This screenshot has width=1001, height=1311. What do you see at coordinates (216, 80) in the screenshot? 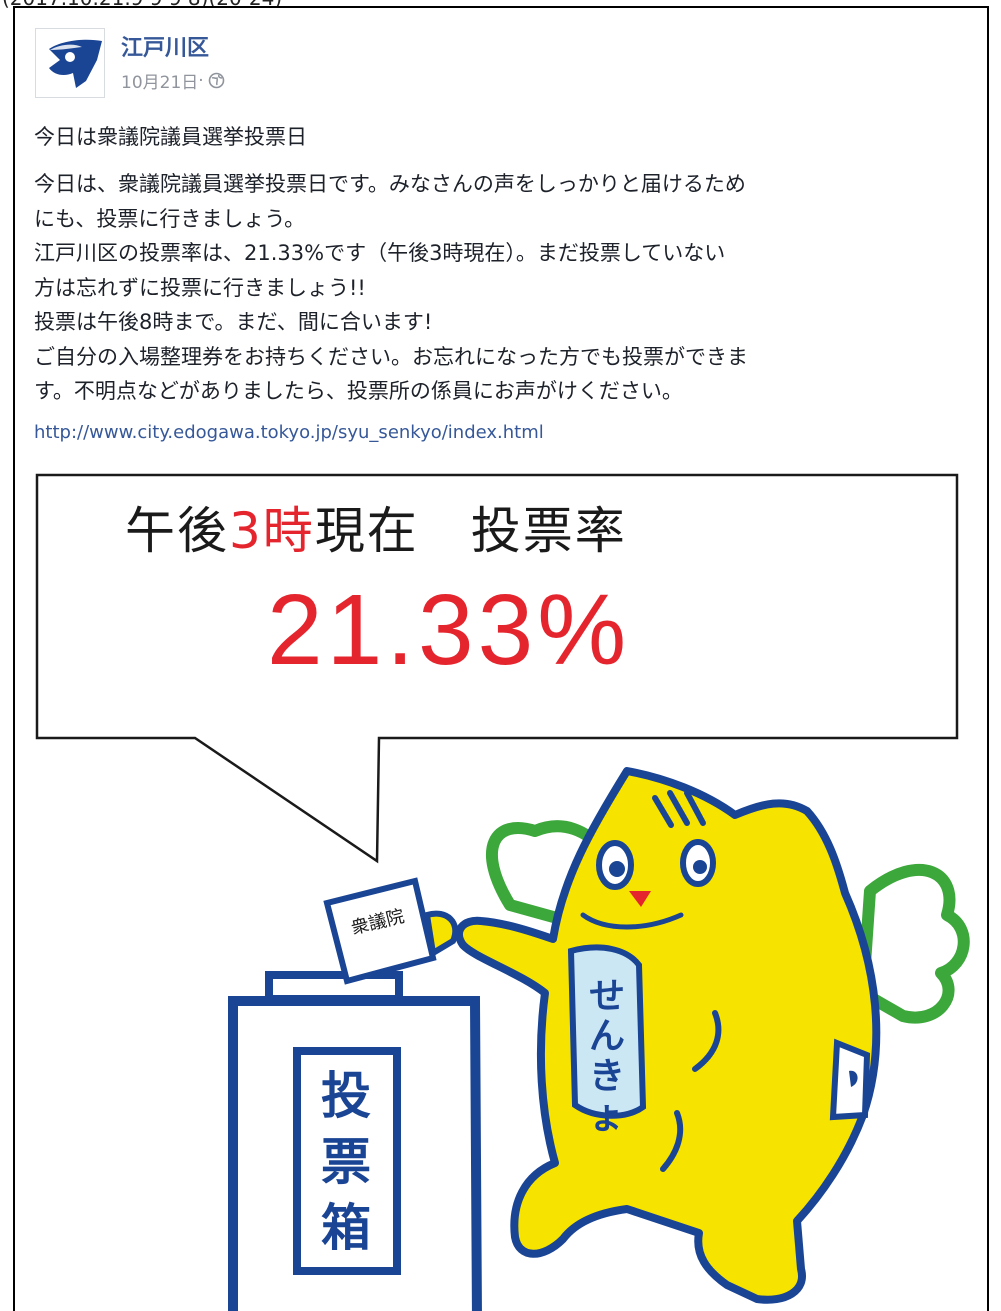
I see `globe-icon` at bounding box center [216, 80].